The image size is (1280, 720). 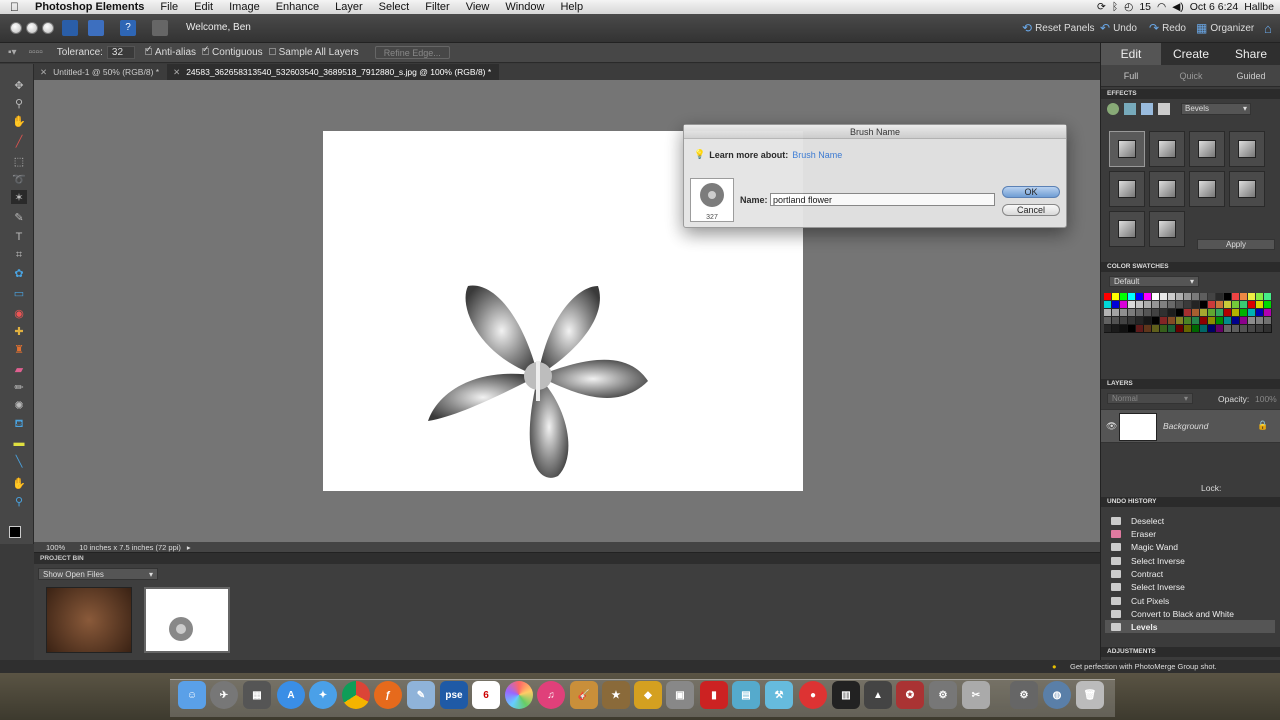 I want to click on tab-full: Full, so click(x=1131, y=75).